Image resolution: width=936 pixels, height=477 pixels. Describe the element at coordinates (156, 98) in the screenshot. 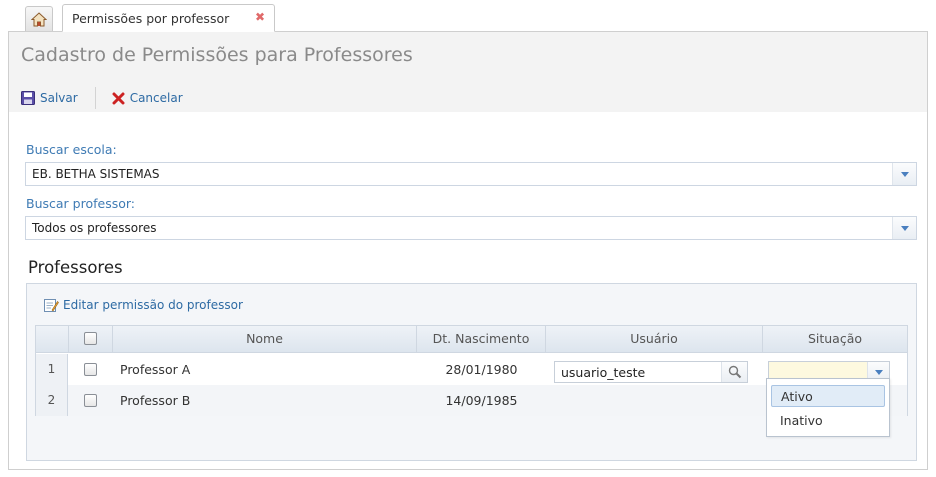

I see `cancel-label: Cancelar` at that location.